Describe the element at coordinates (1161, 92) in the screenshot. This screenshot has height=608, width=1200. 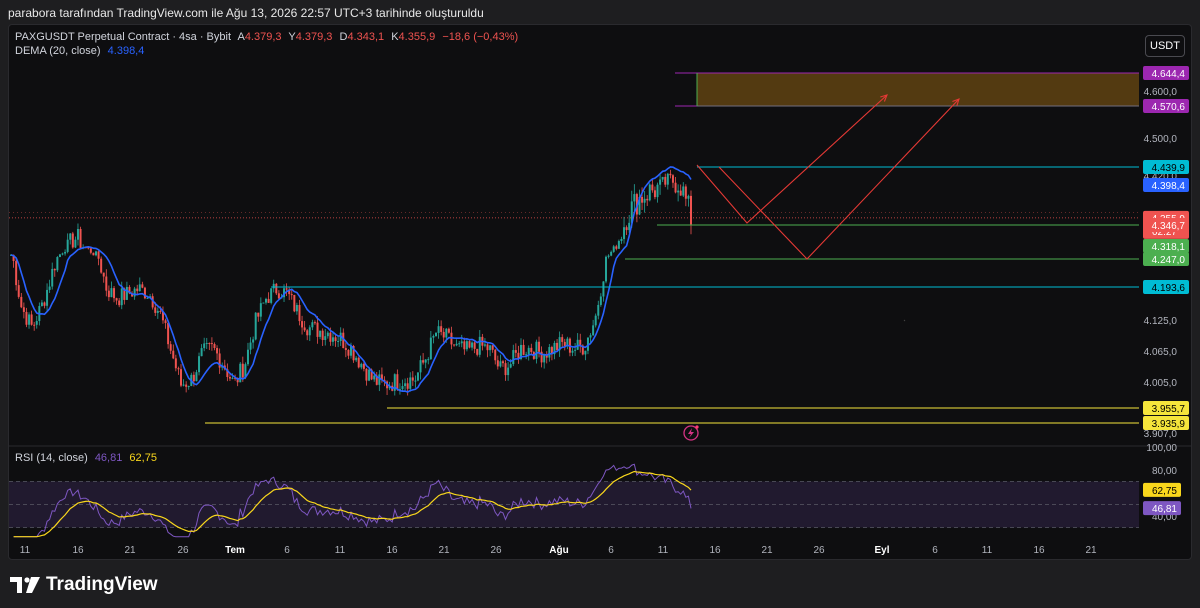
I see `price-axis-tick: 4.600,0` at that location.